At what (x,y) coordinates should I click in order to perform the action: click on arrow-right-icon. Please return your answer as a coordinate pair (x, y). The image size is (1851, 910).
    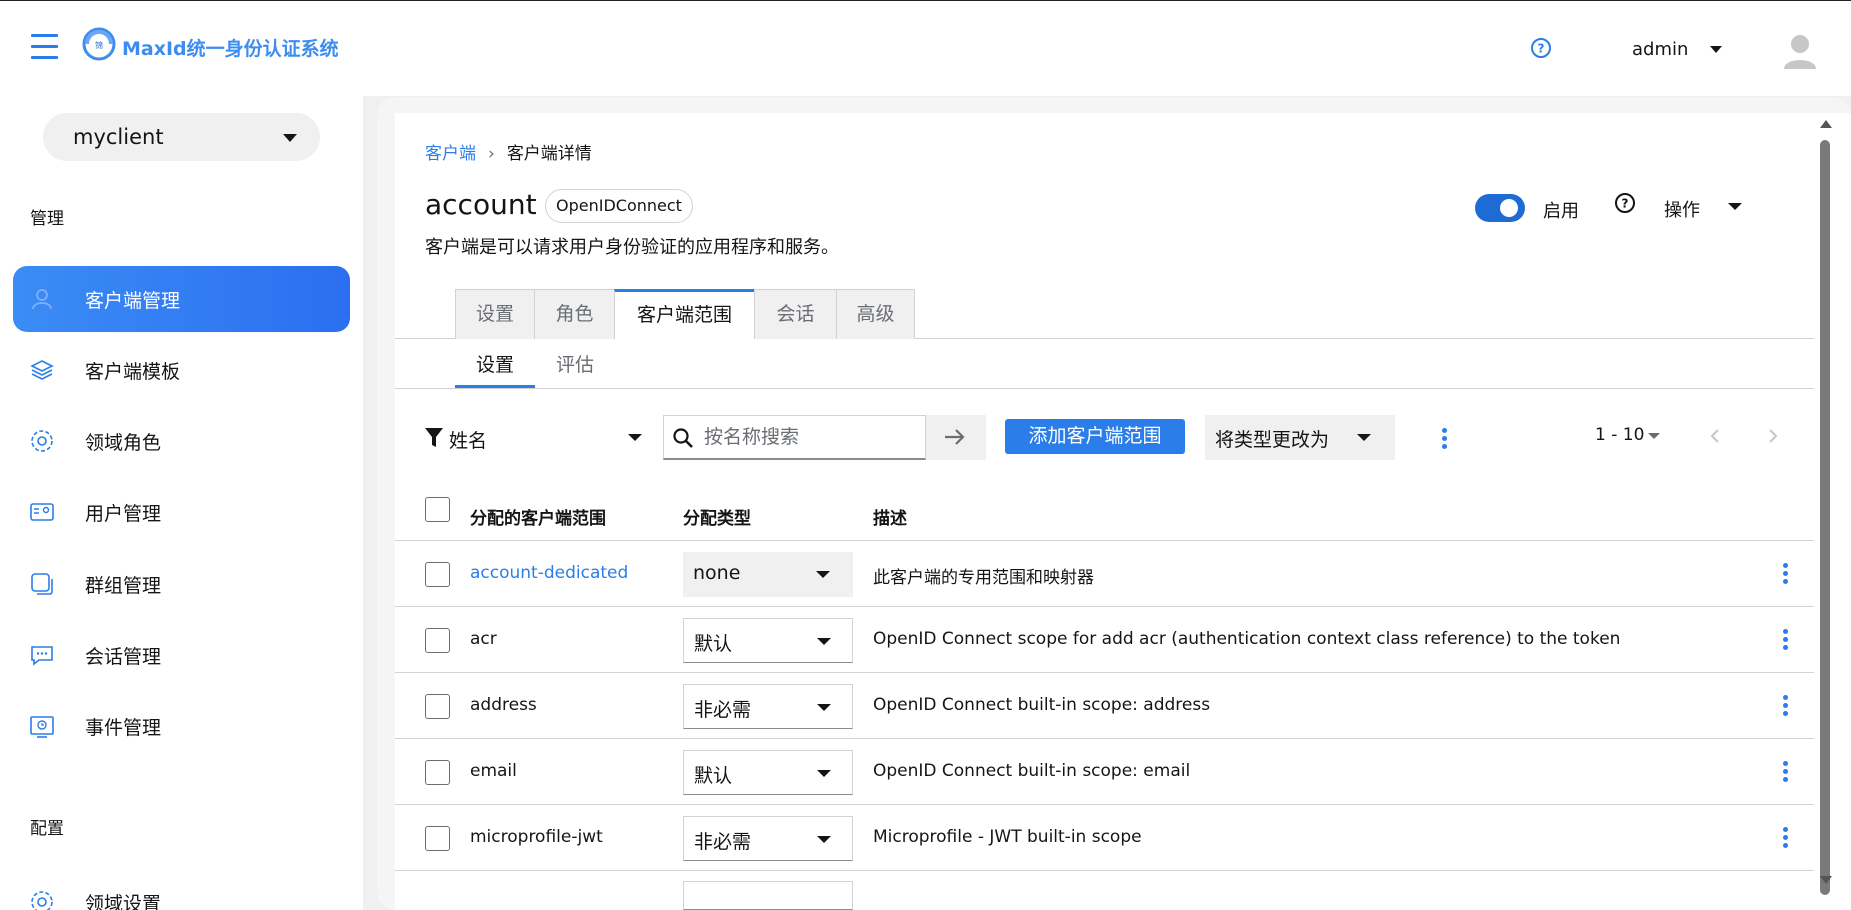
    Looking at the image, I should click on (955, 437).